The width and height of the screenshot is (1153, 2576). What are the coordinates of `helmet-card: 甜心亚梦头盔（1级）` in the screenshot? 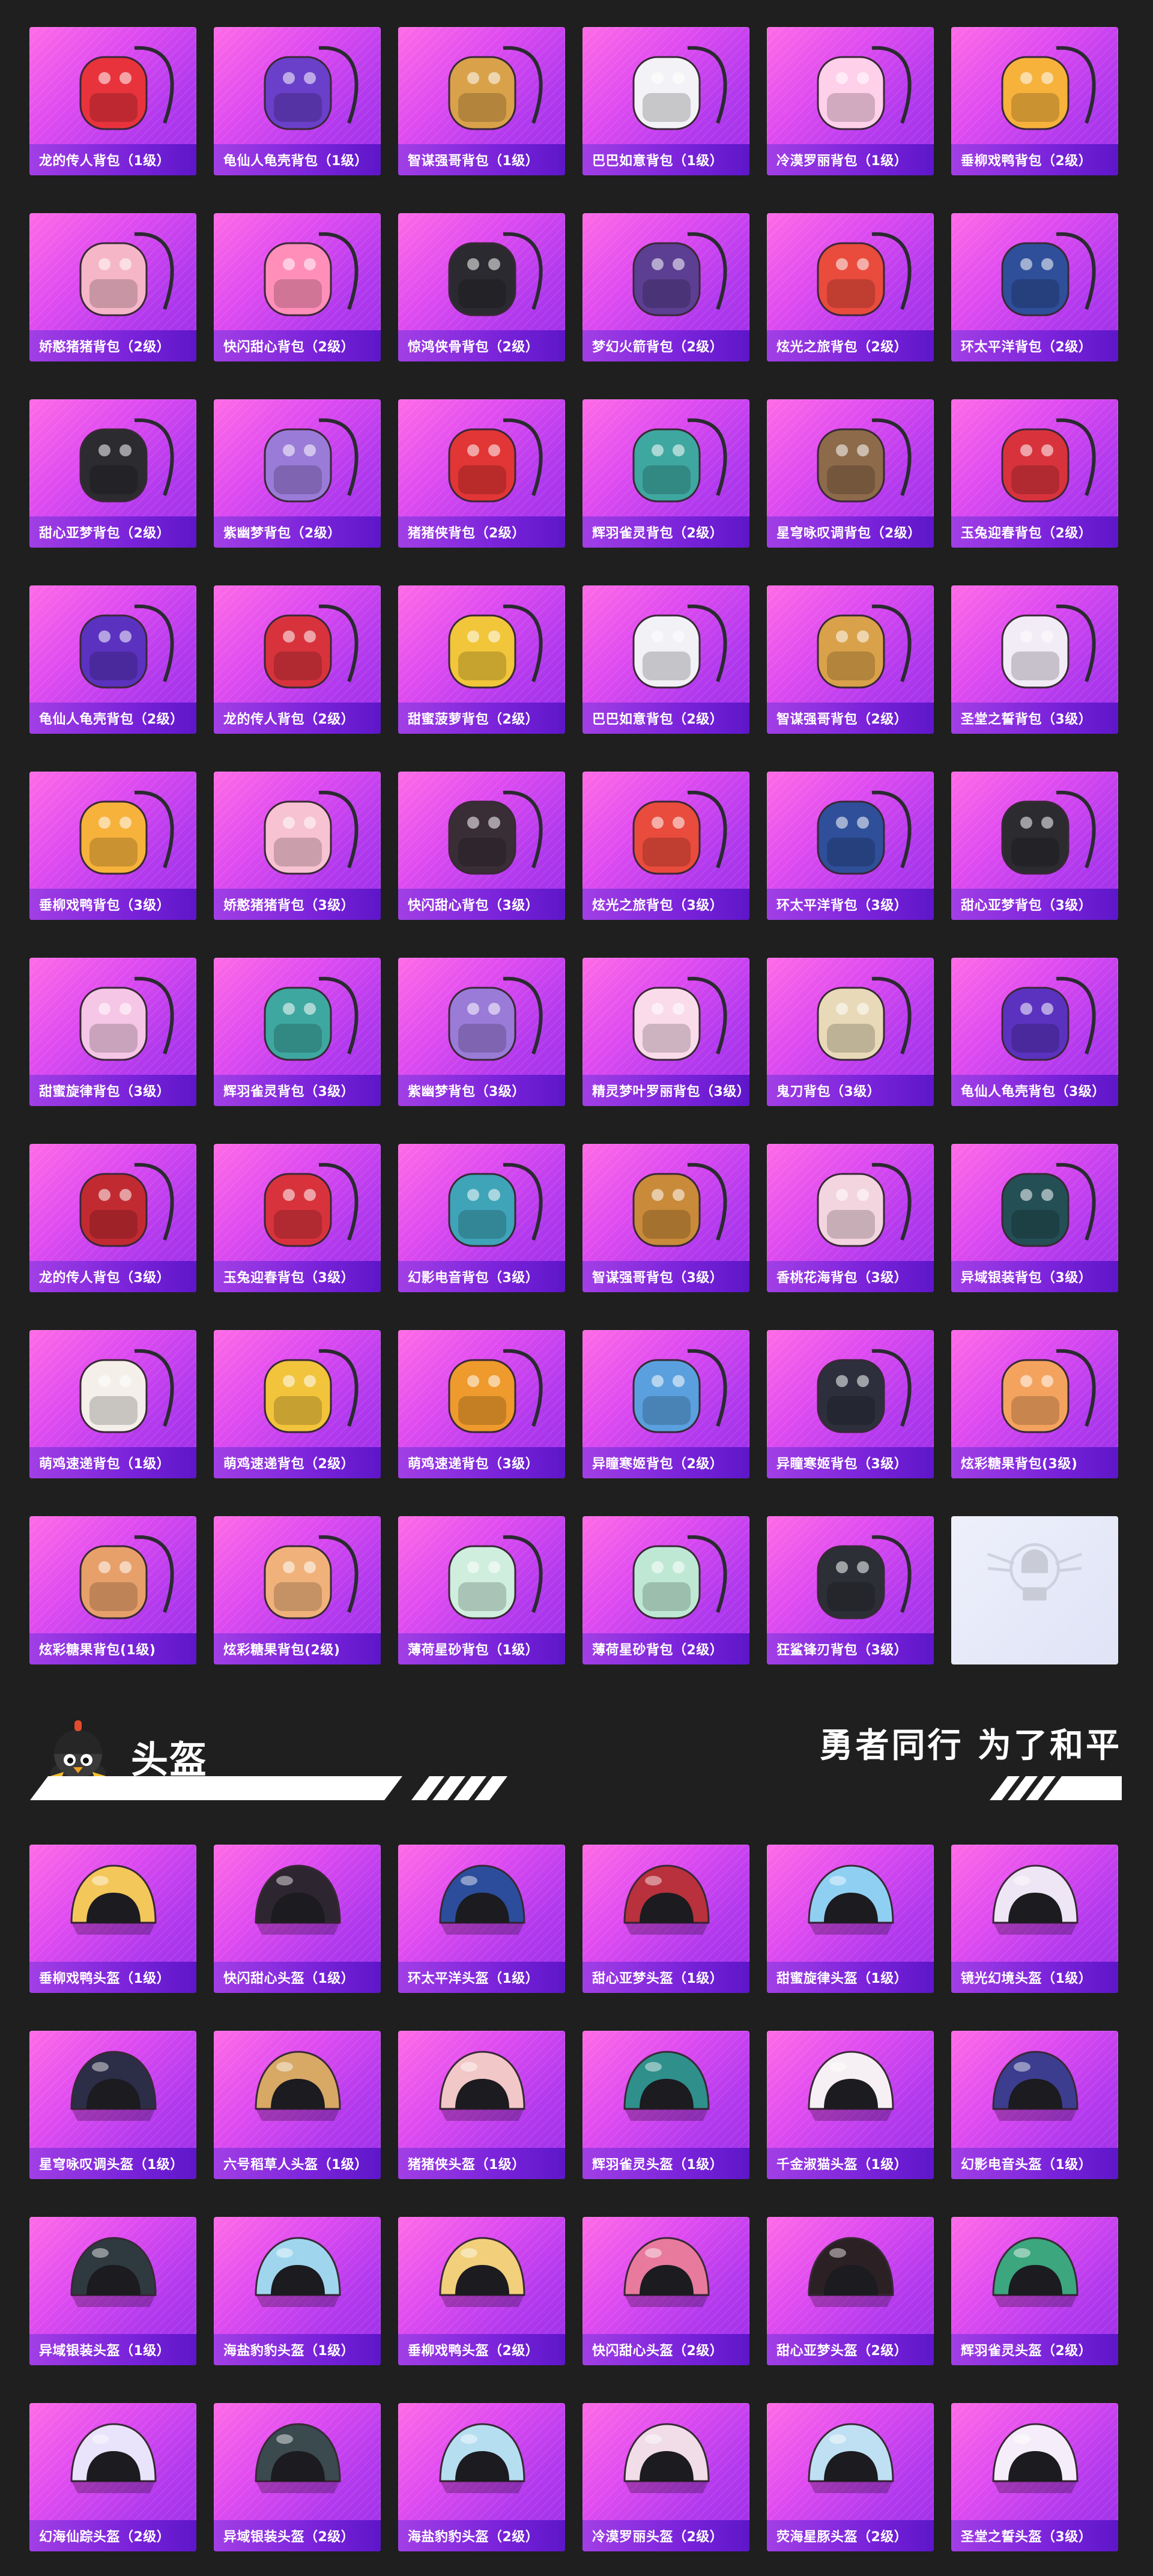 It's located at (666, 1919).